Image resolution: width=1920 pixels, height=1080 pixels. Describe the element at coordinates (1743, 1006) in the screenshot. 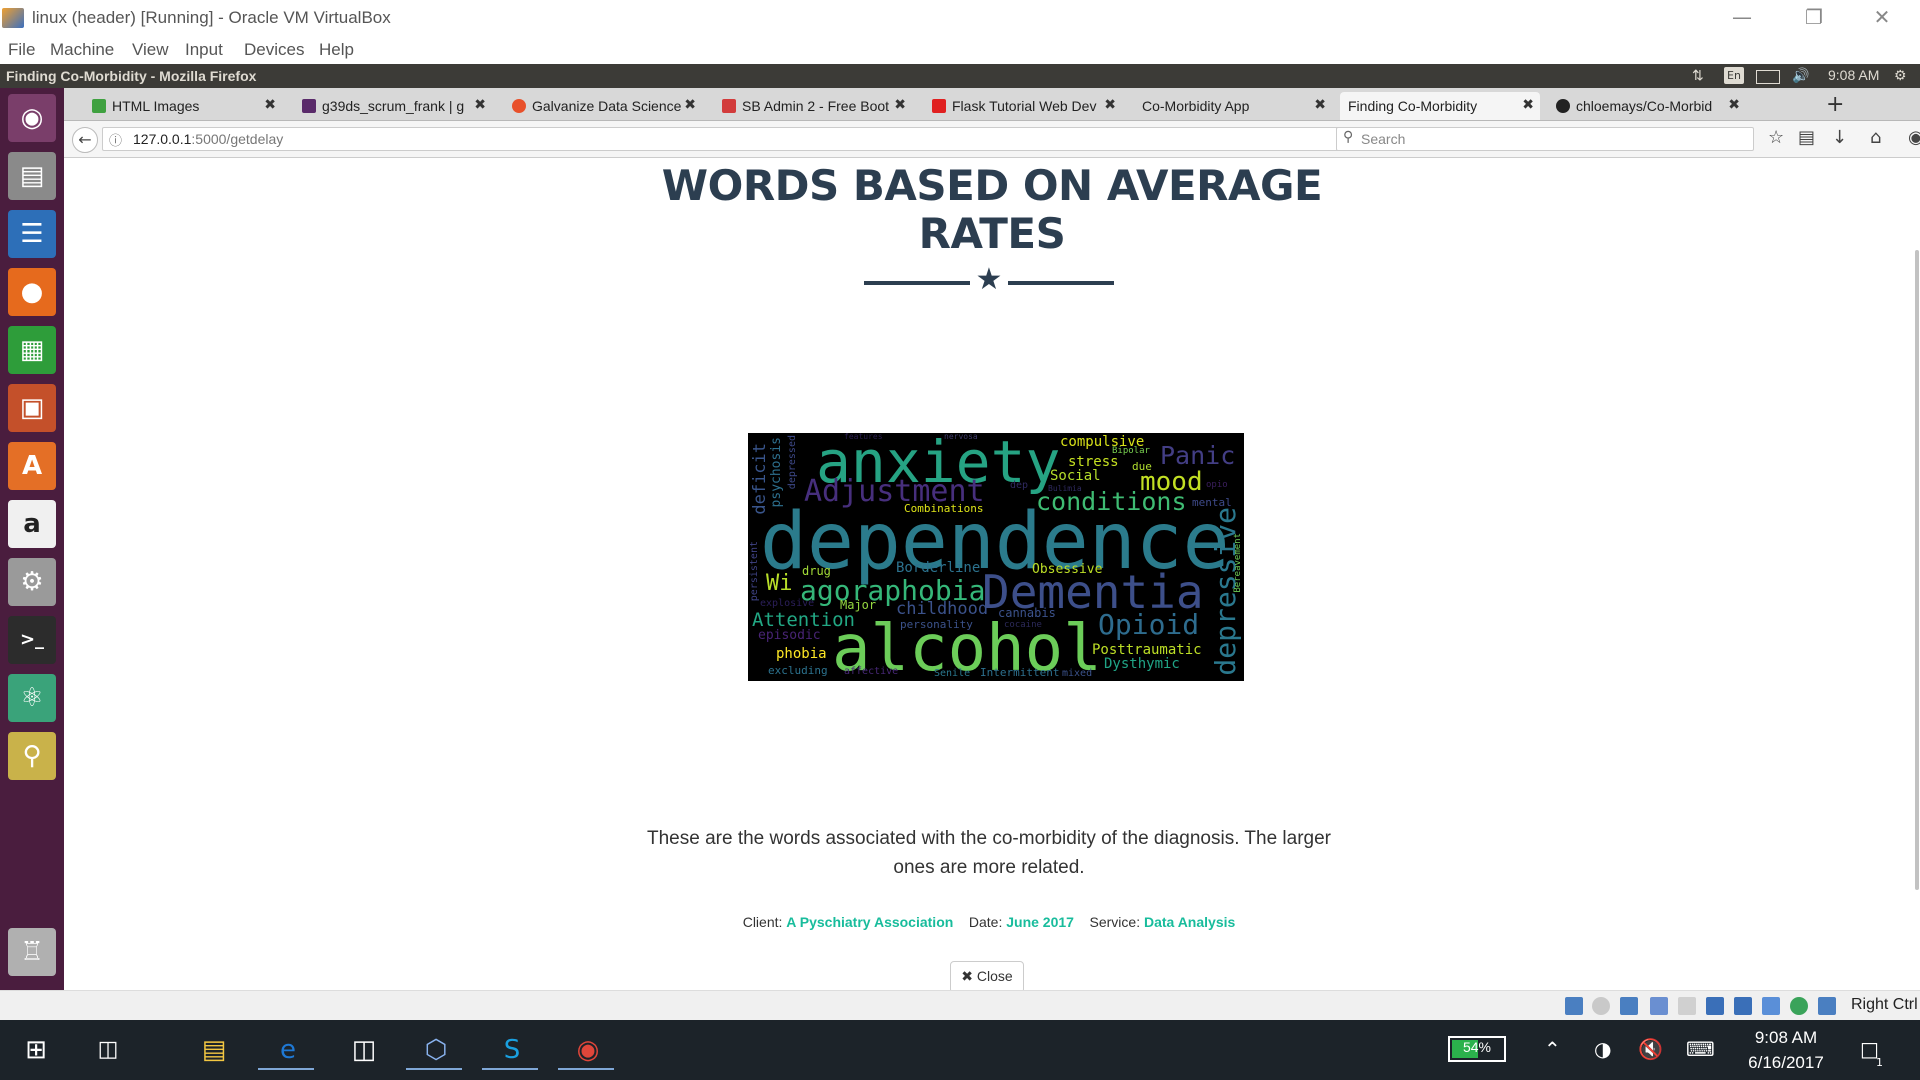

I see `display-icon` at that location.